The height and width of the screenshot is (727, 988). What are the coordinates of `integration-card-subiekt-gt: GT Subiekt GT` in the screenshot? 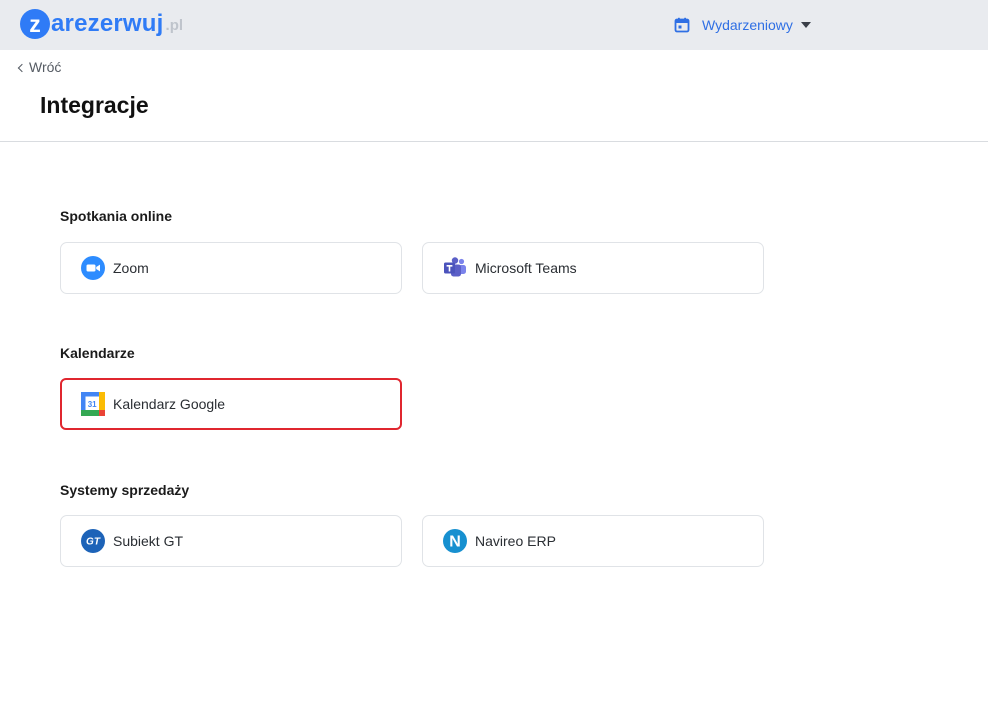 It's located at (231, 541).